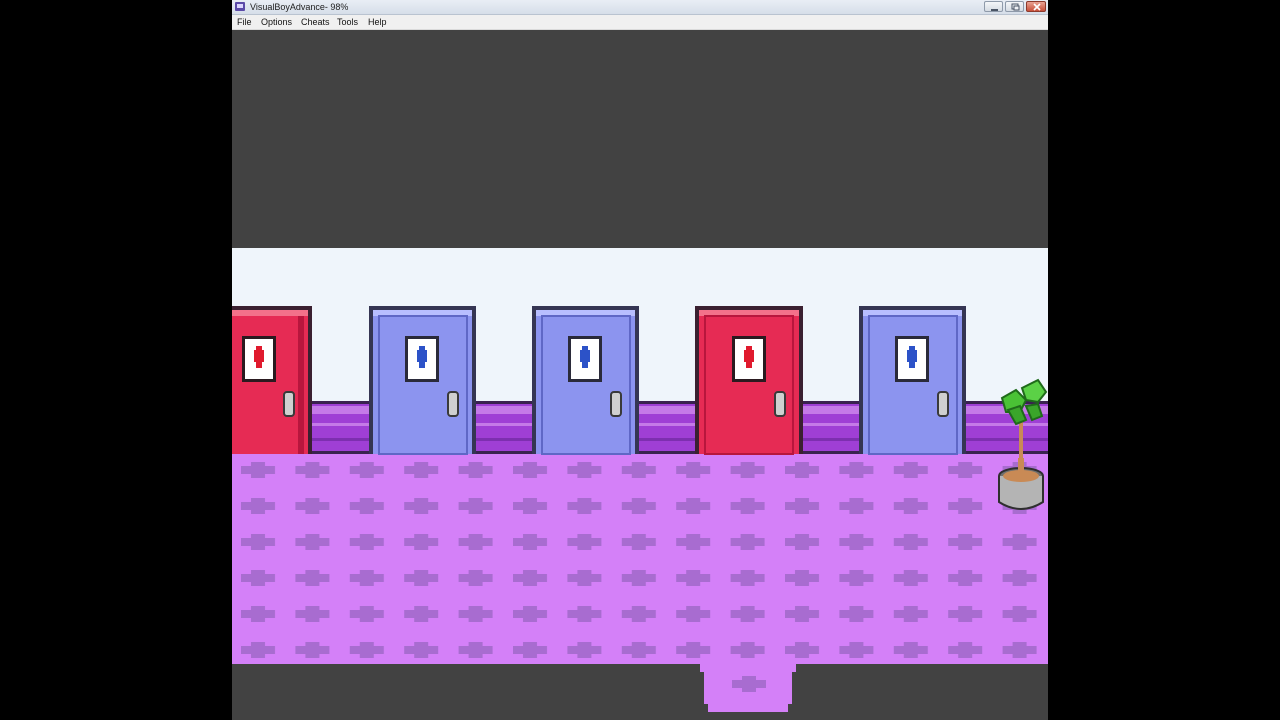  Describe the element at coordinates (244, 22) in the screenshot. I see `menu-file: File` at that location.